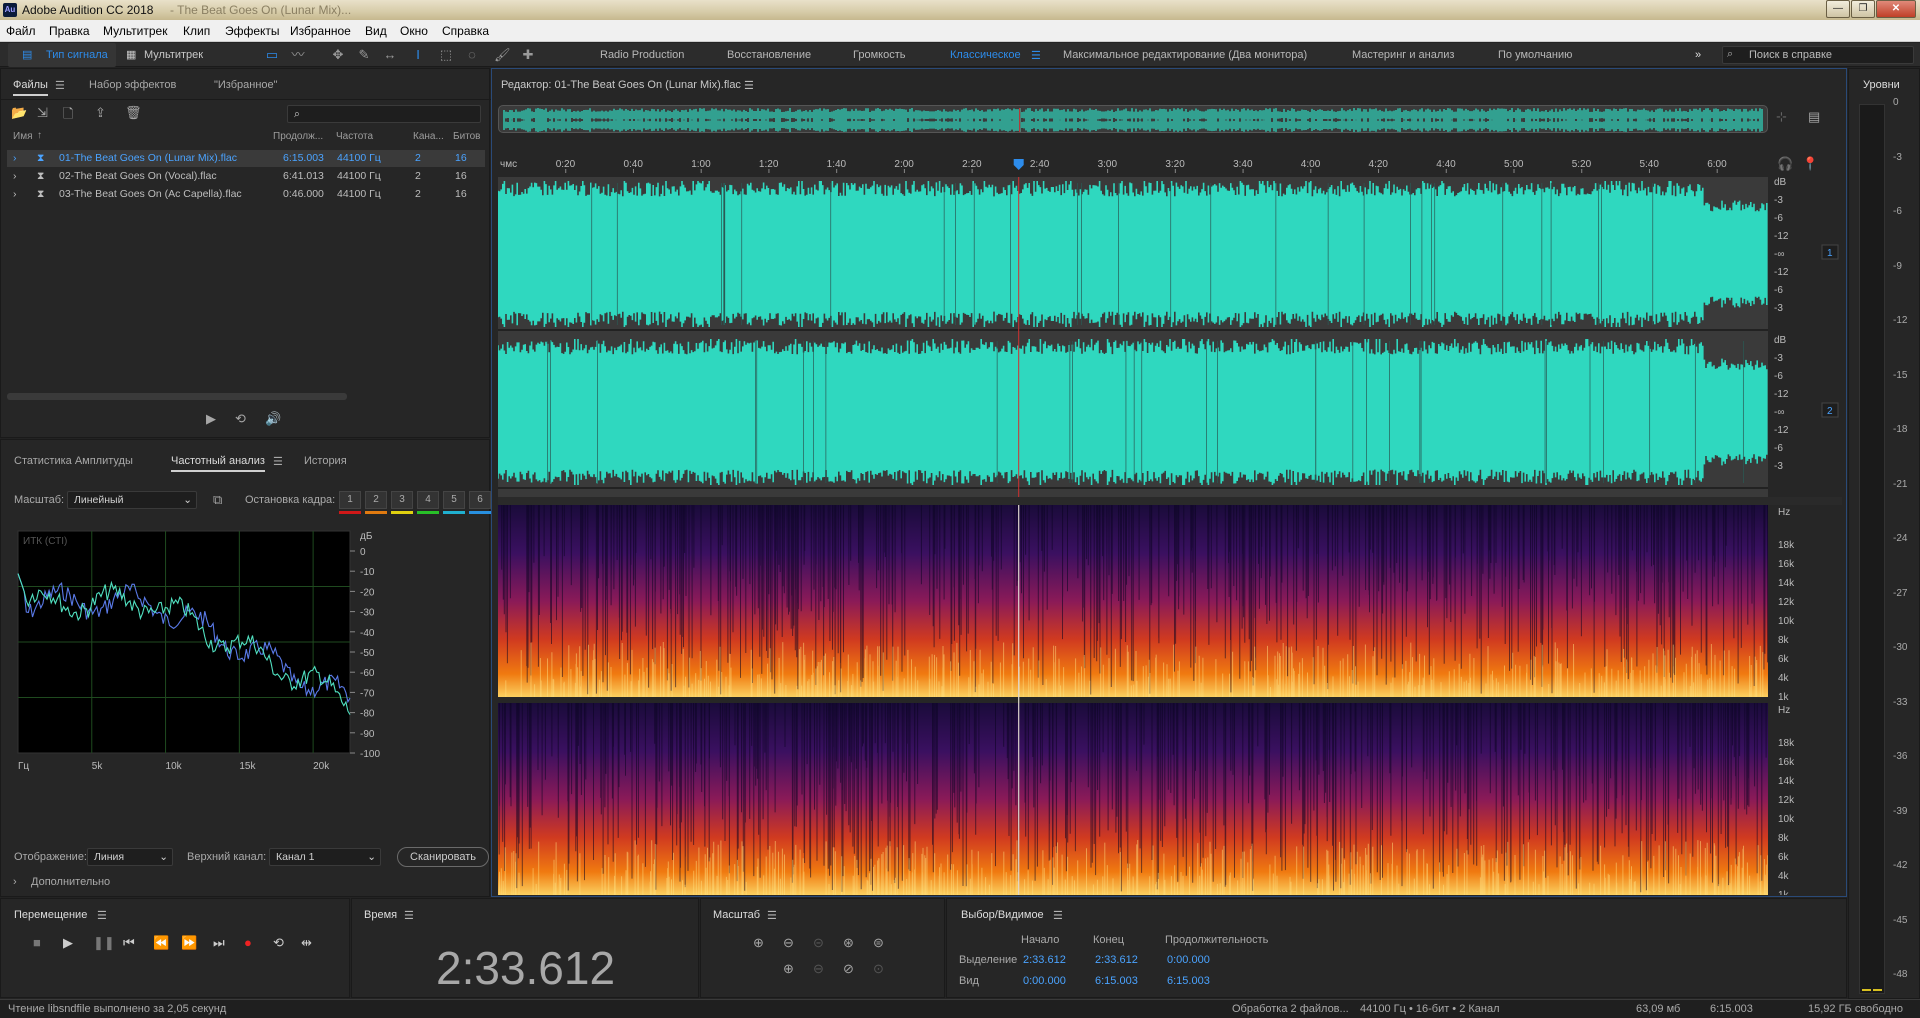 This screenshot has height=1018, width=1920. I want to click on workspace-classic-menu-icon: ☰, so click(1036, 55).